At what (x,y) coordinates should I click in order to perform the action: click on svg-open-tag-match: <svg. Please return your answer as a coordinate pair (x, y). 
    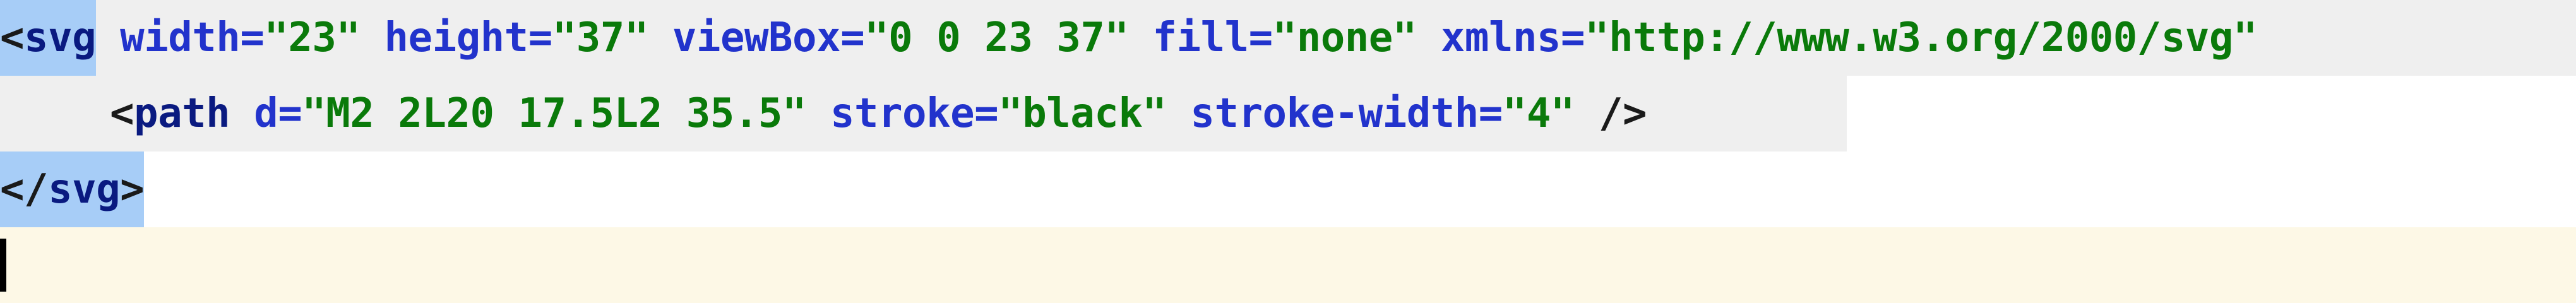
    Looking at the image, I should click on (48, 38).